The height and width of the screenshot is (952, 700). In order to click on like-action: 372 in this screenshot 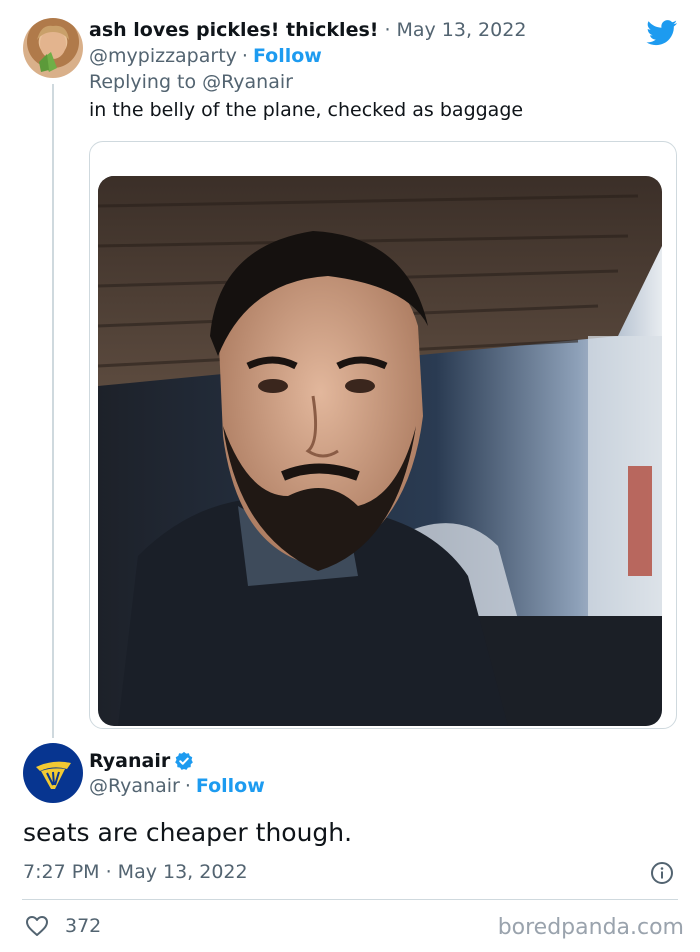, I will do `click(63, 926)`.